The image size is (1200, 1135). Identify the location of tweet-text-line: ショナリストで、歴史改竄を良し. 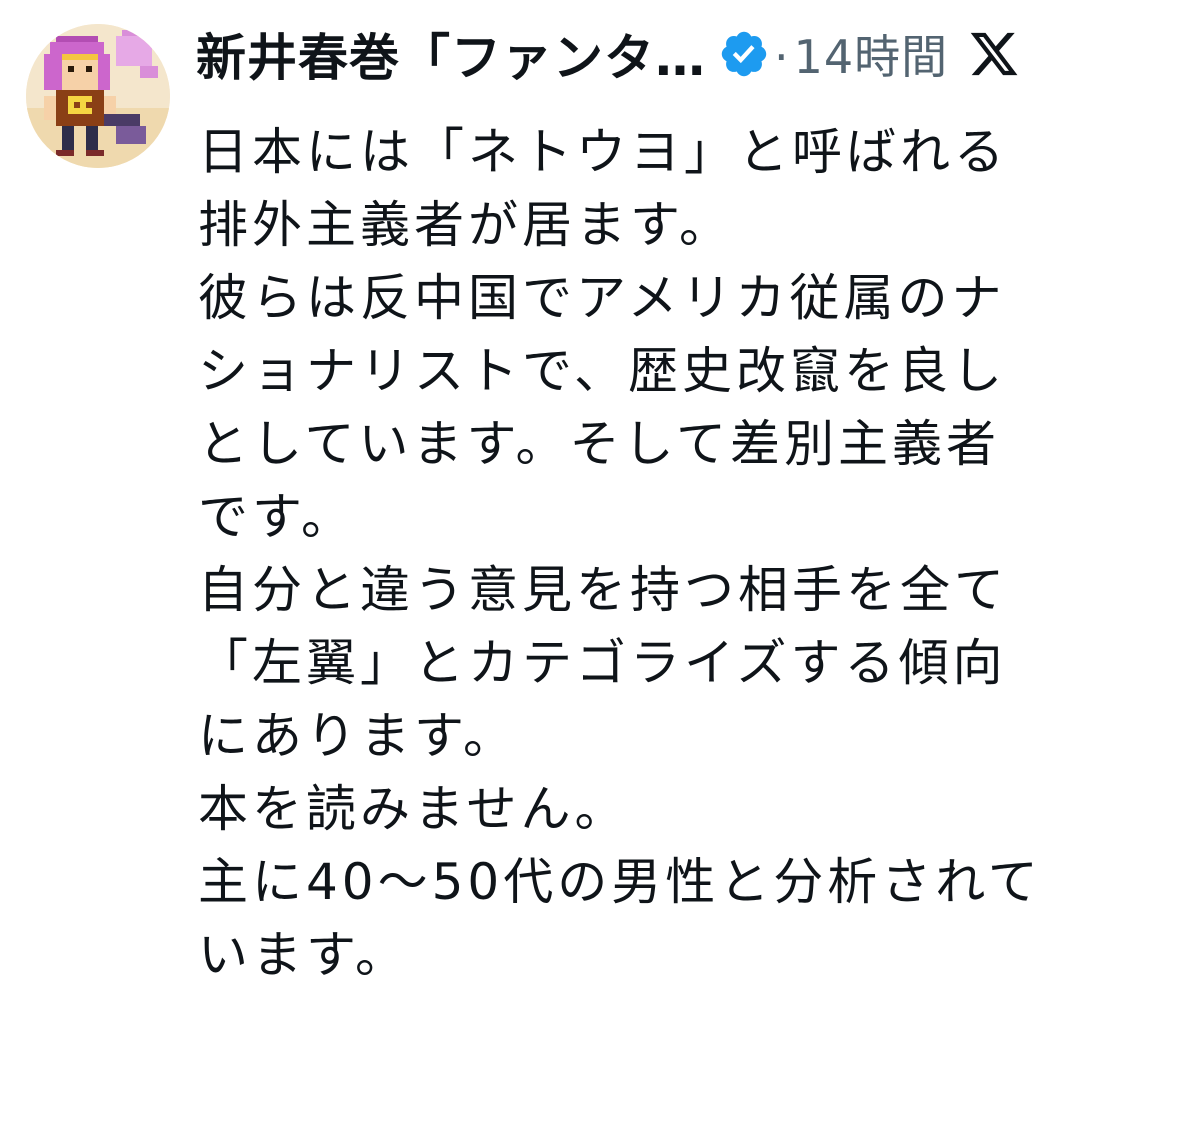
(602, 371).